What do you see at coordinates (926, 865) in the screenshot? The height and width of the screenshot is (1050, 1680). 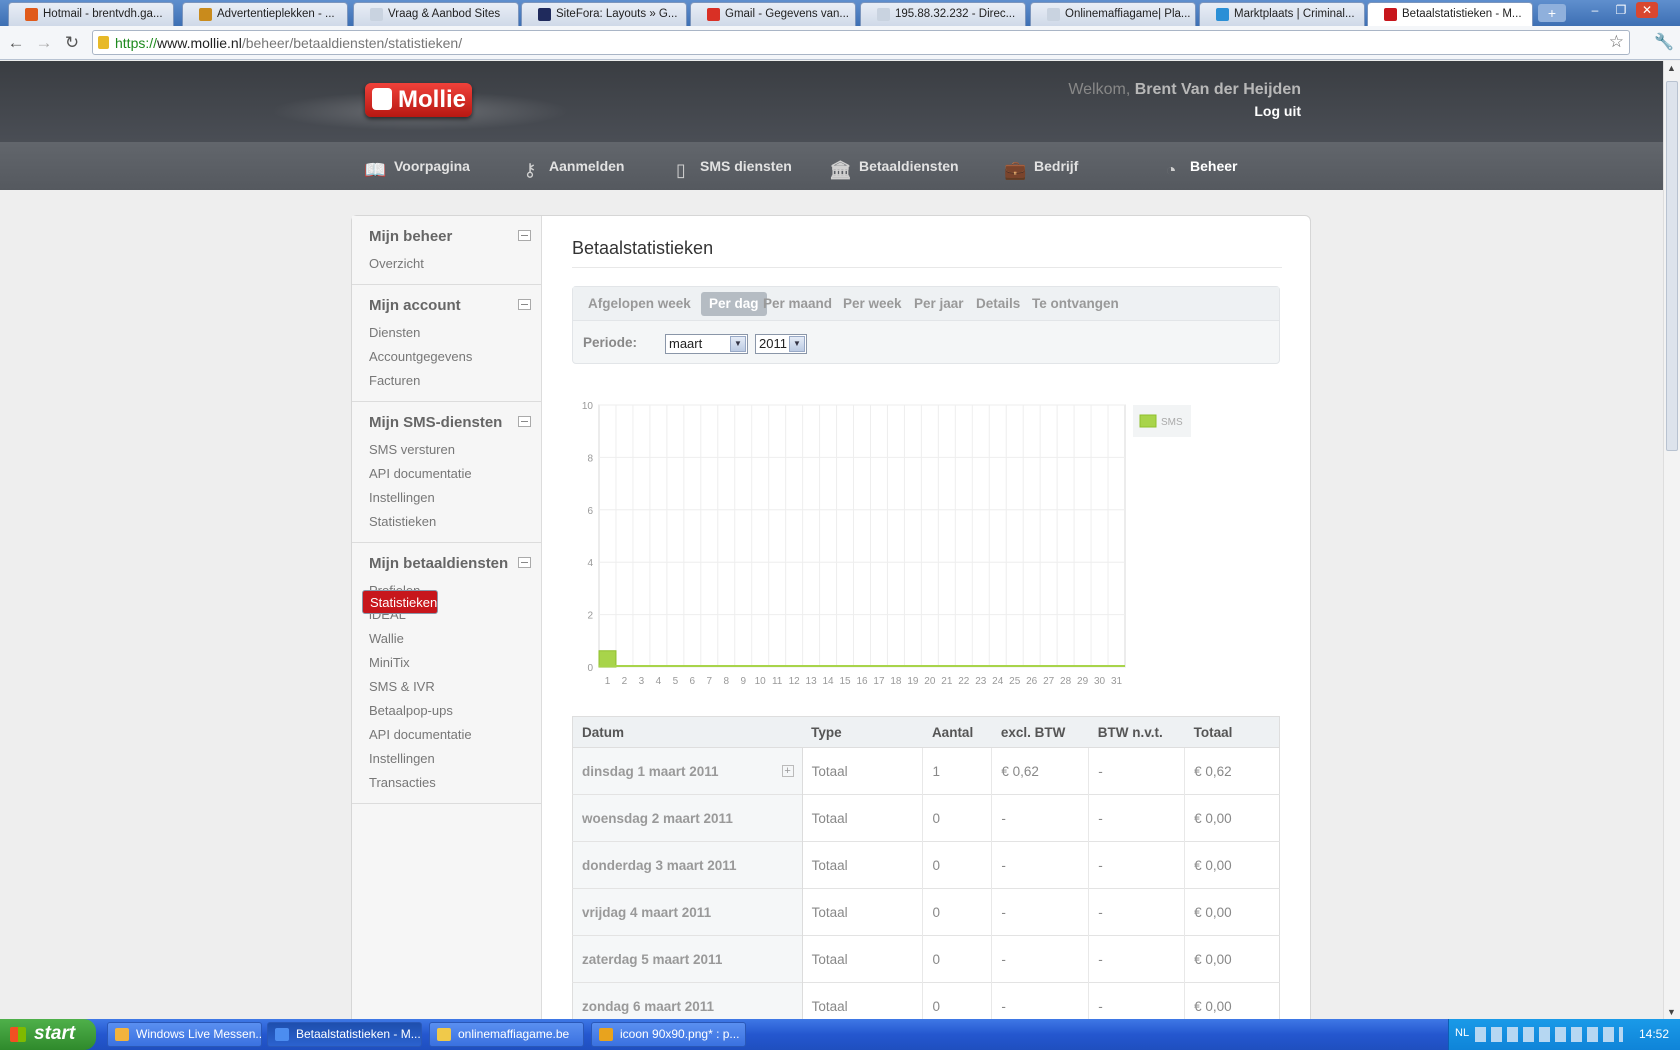 I see `table-row: donderdag 3 maart 2011 Totaal 0 - - € 0,00` at bounding box center [926, 865].